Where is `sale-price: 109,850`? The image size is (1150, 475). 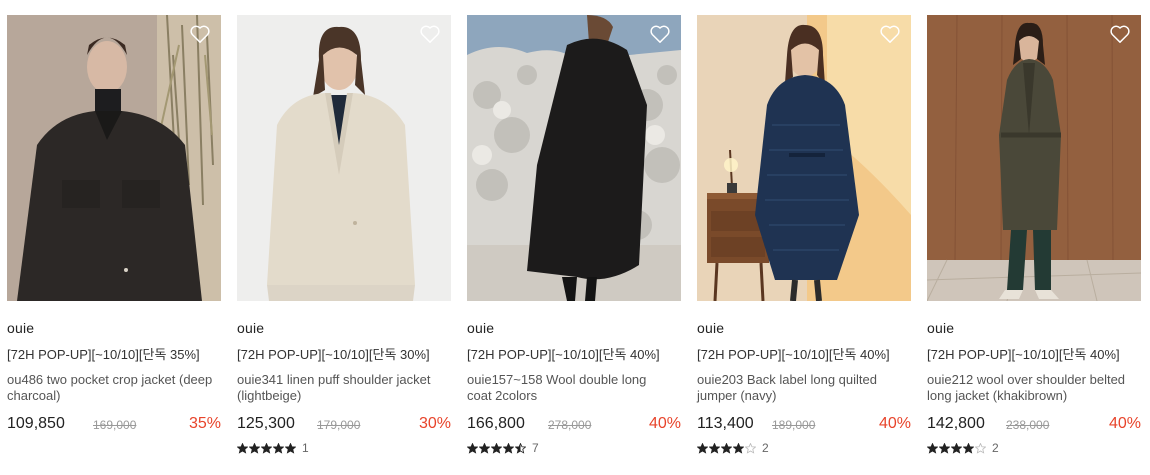 sale-price: 109,850 is located at coordinates (36, 423).